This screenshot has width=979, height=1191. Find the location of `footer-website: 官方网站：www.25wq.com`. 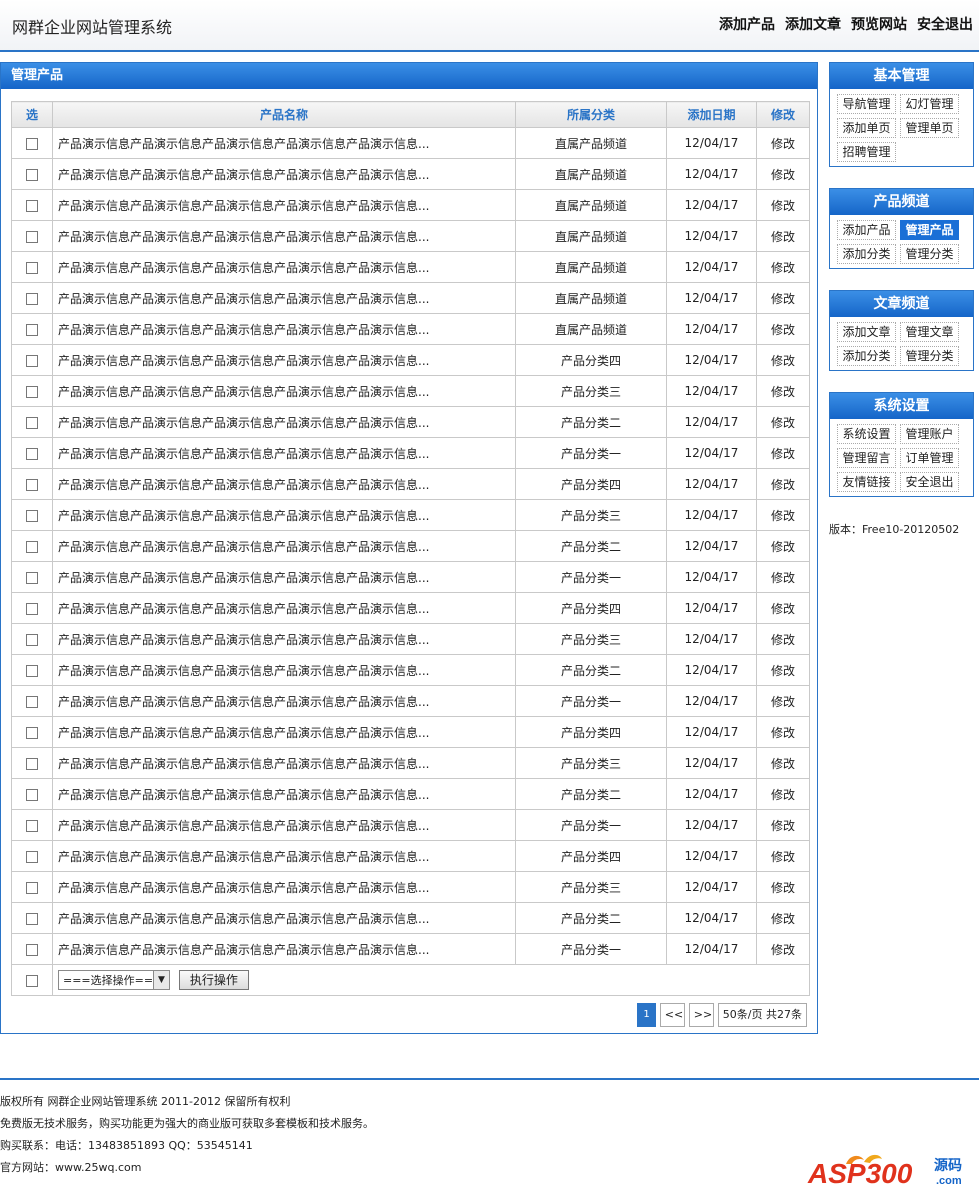

footer-website: 官方网站：www.25wq.com is located at coordinates (71, 1167).